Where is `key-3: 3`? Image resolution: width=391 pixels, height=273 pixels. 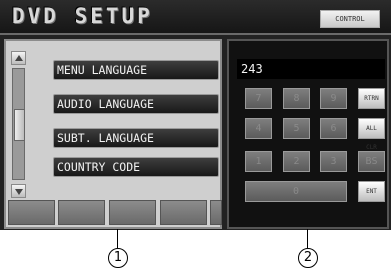
key-3: 3 is located at coordinates (333, 161).